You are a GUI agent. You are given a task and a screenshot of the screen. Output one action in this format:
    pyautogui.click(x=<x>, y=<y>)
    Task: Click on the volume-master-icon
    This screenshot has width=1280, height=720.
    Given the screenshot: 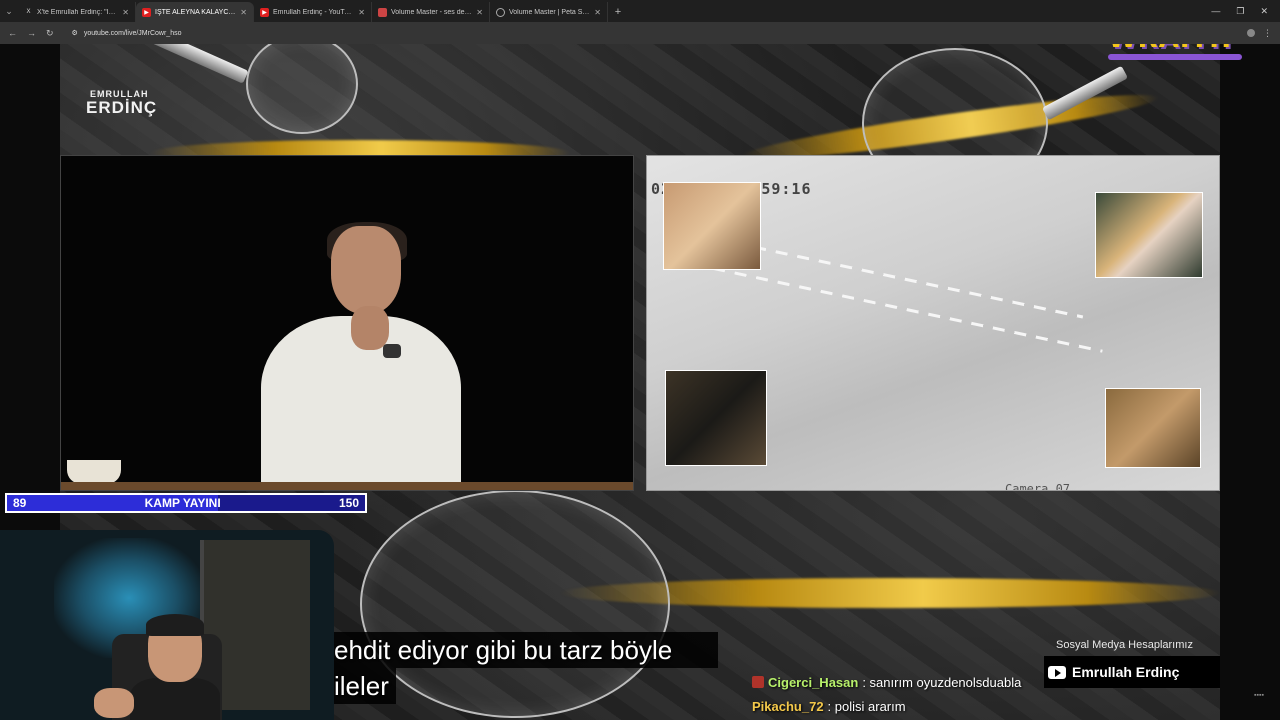 What is the action you would take?
    pyautogui.click(x=382, y=12)
    